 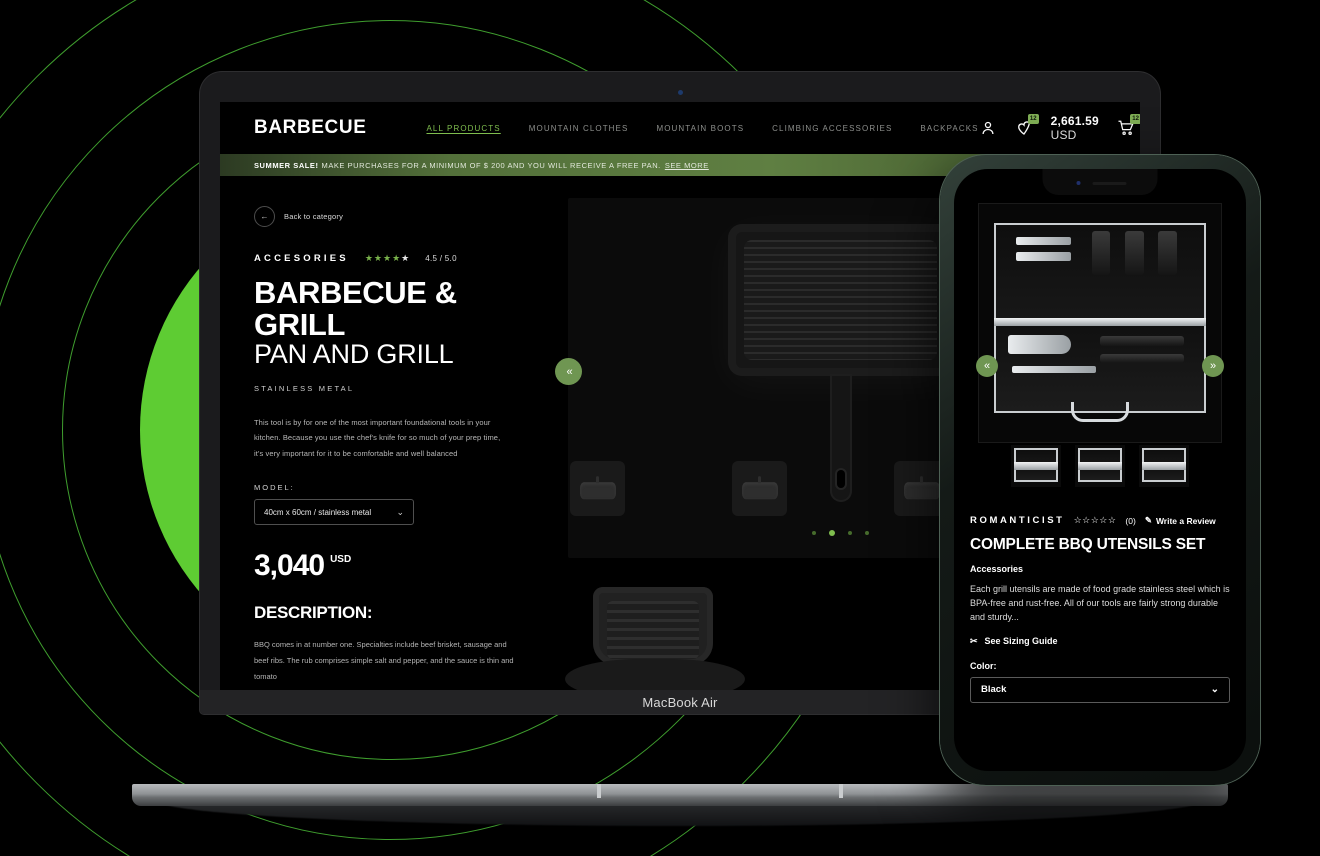 What do you see at coordinates (463, 128) in the screenshot?
I see `nav-item-all-products: ALL PRODUCTS` at bounding box center [463, 128].